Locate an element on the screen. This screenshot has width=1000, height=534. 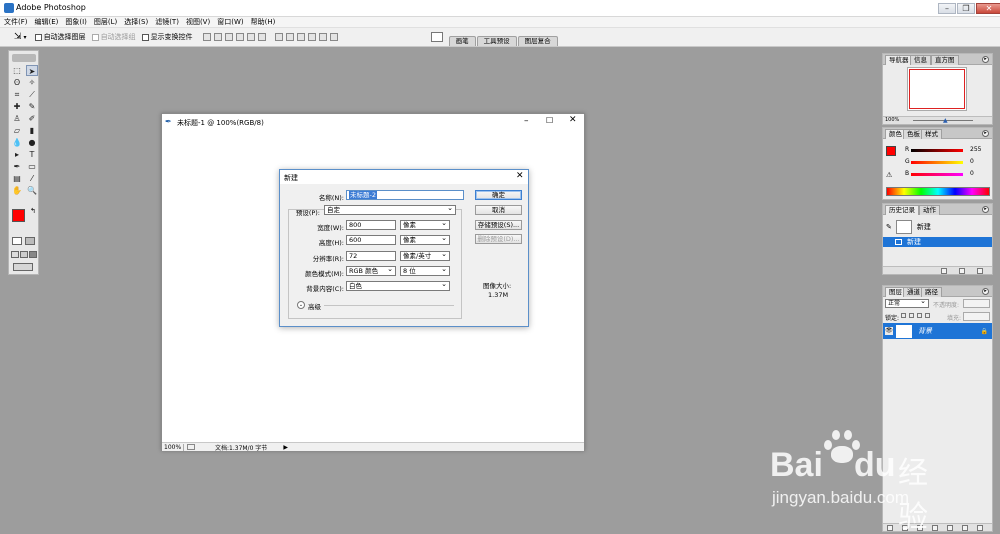
dodge-tool-icon: ● is located at coordinates (32, 142).